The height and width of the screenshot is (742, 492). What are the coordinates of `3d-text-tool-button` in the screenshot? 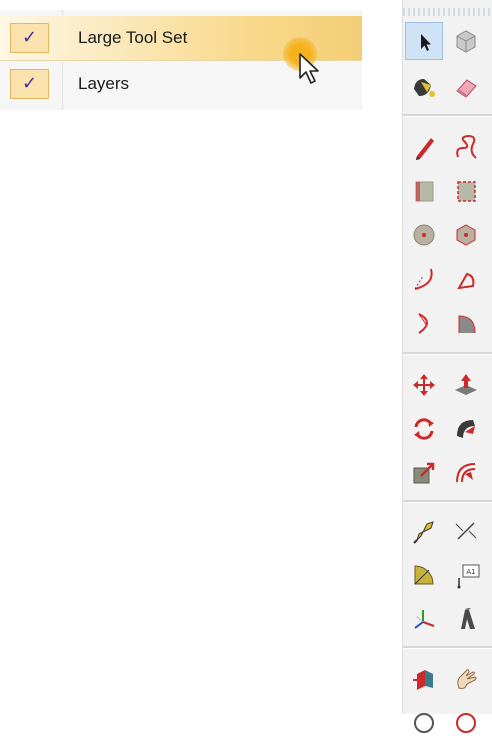 It's located at (466, 619).